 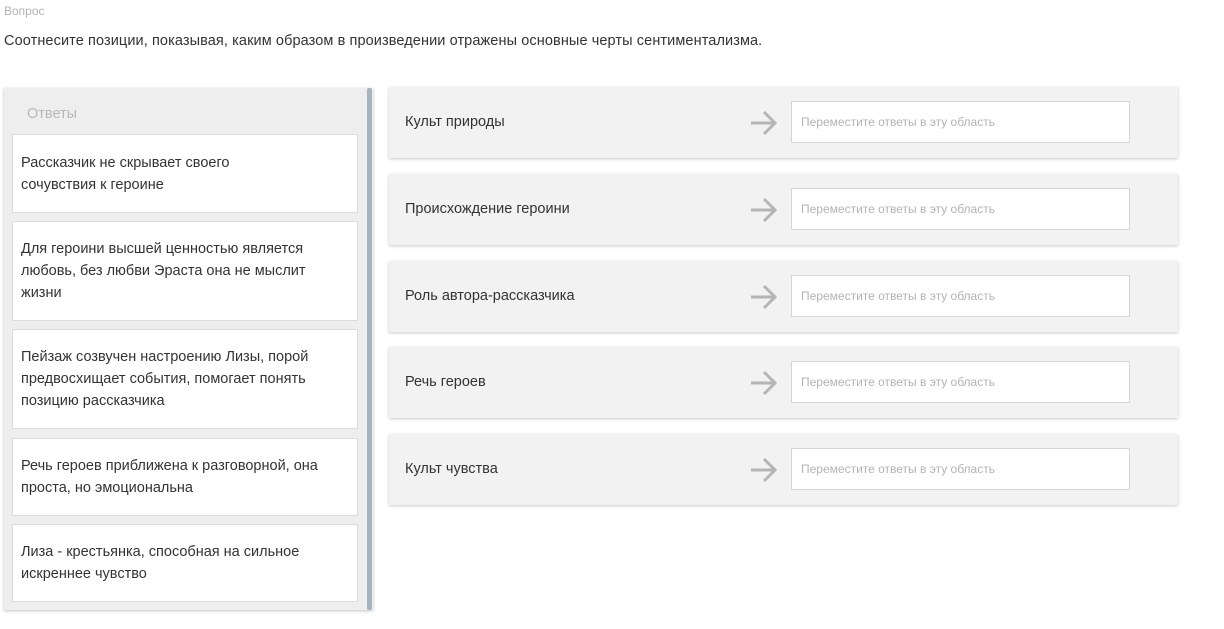 What do you see at coordinates (490, 296) in the screenshot?
I see `target-label: Роль автора-рассказчика` at bounding box center [490, 296].